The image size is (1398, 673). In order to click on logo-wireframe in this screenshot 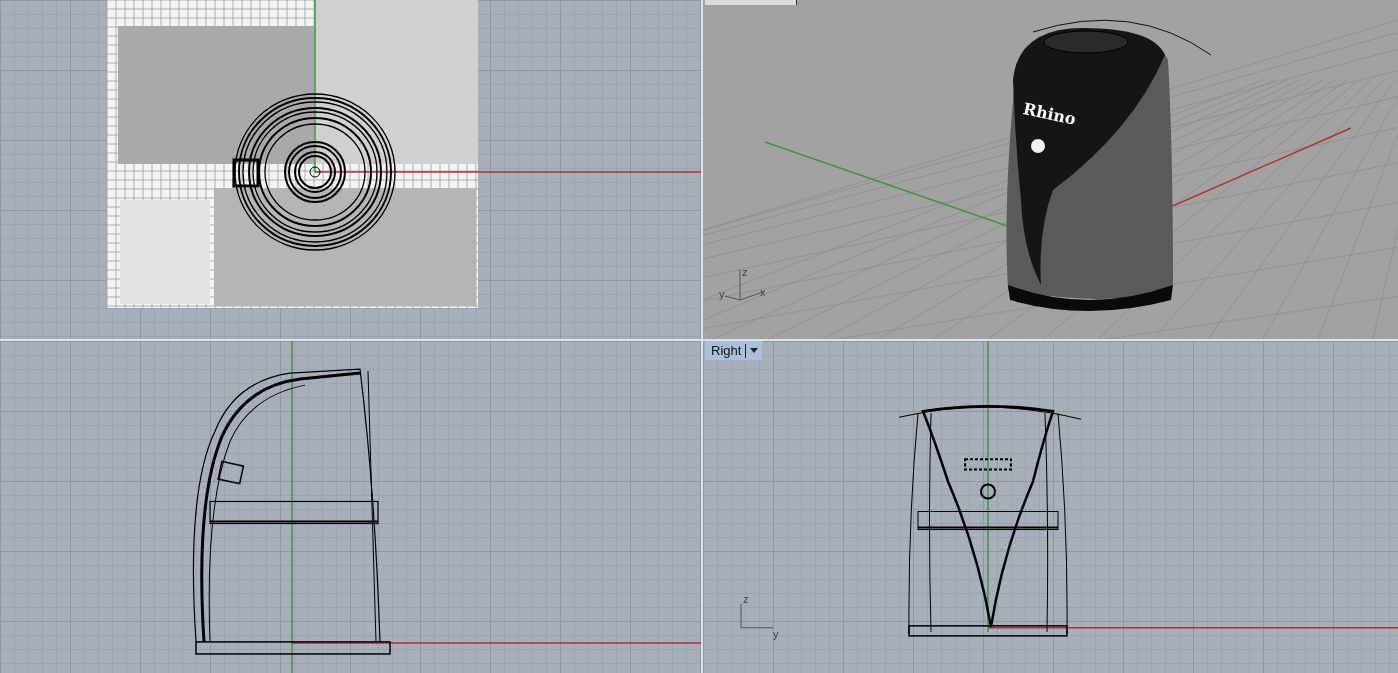, I will do `click(988, 464)`.